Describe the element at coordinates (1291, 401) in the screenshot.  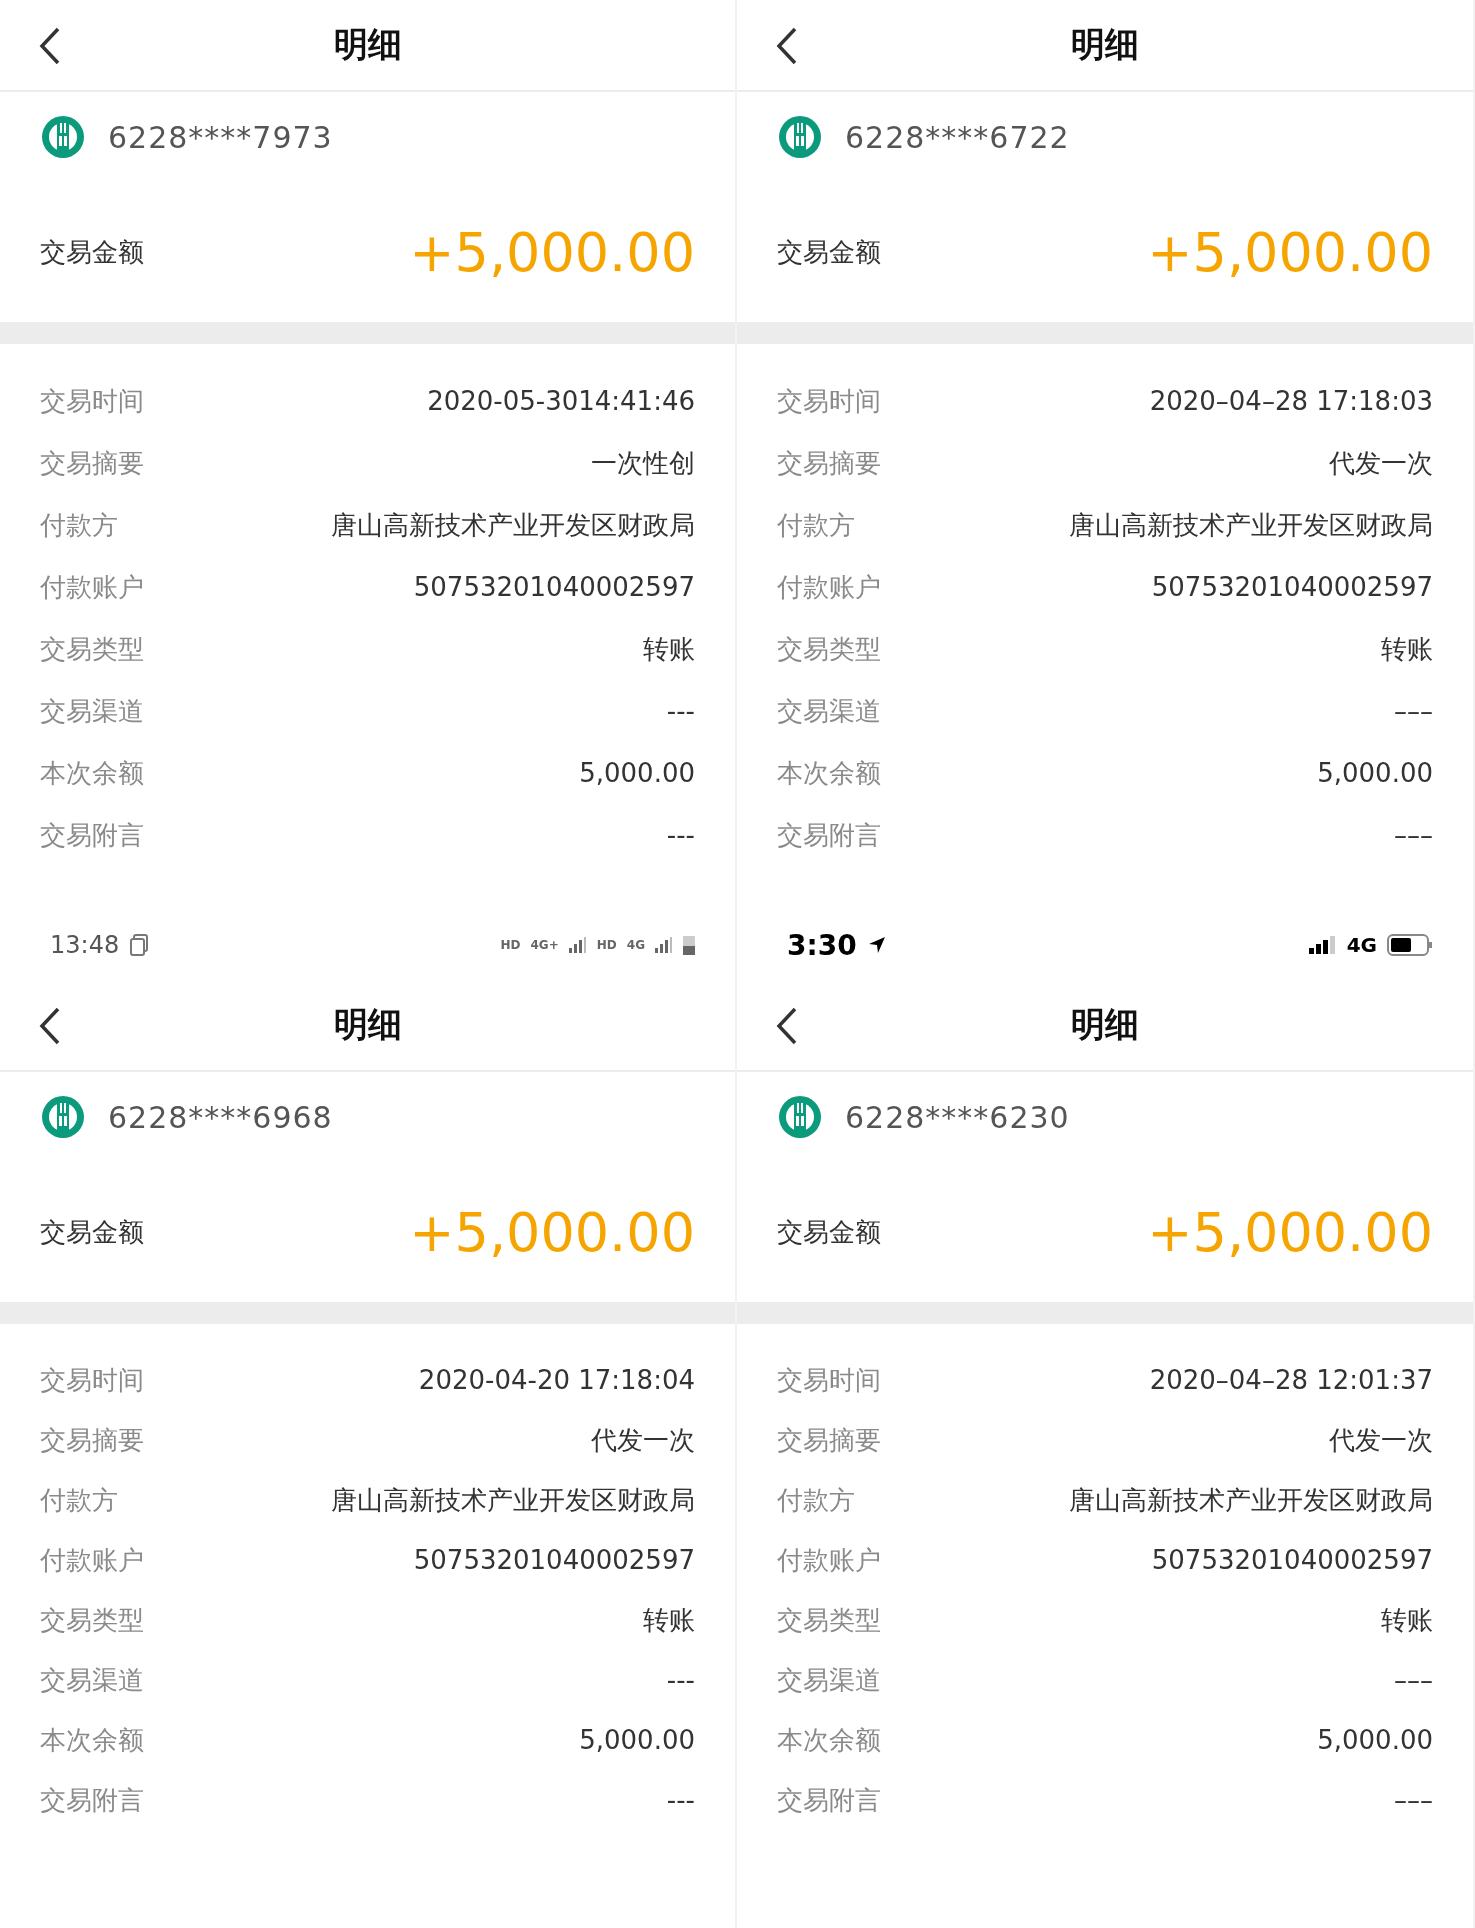
I see `detail-value: 2020–04–28 17:18:03` at that location.